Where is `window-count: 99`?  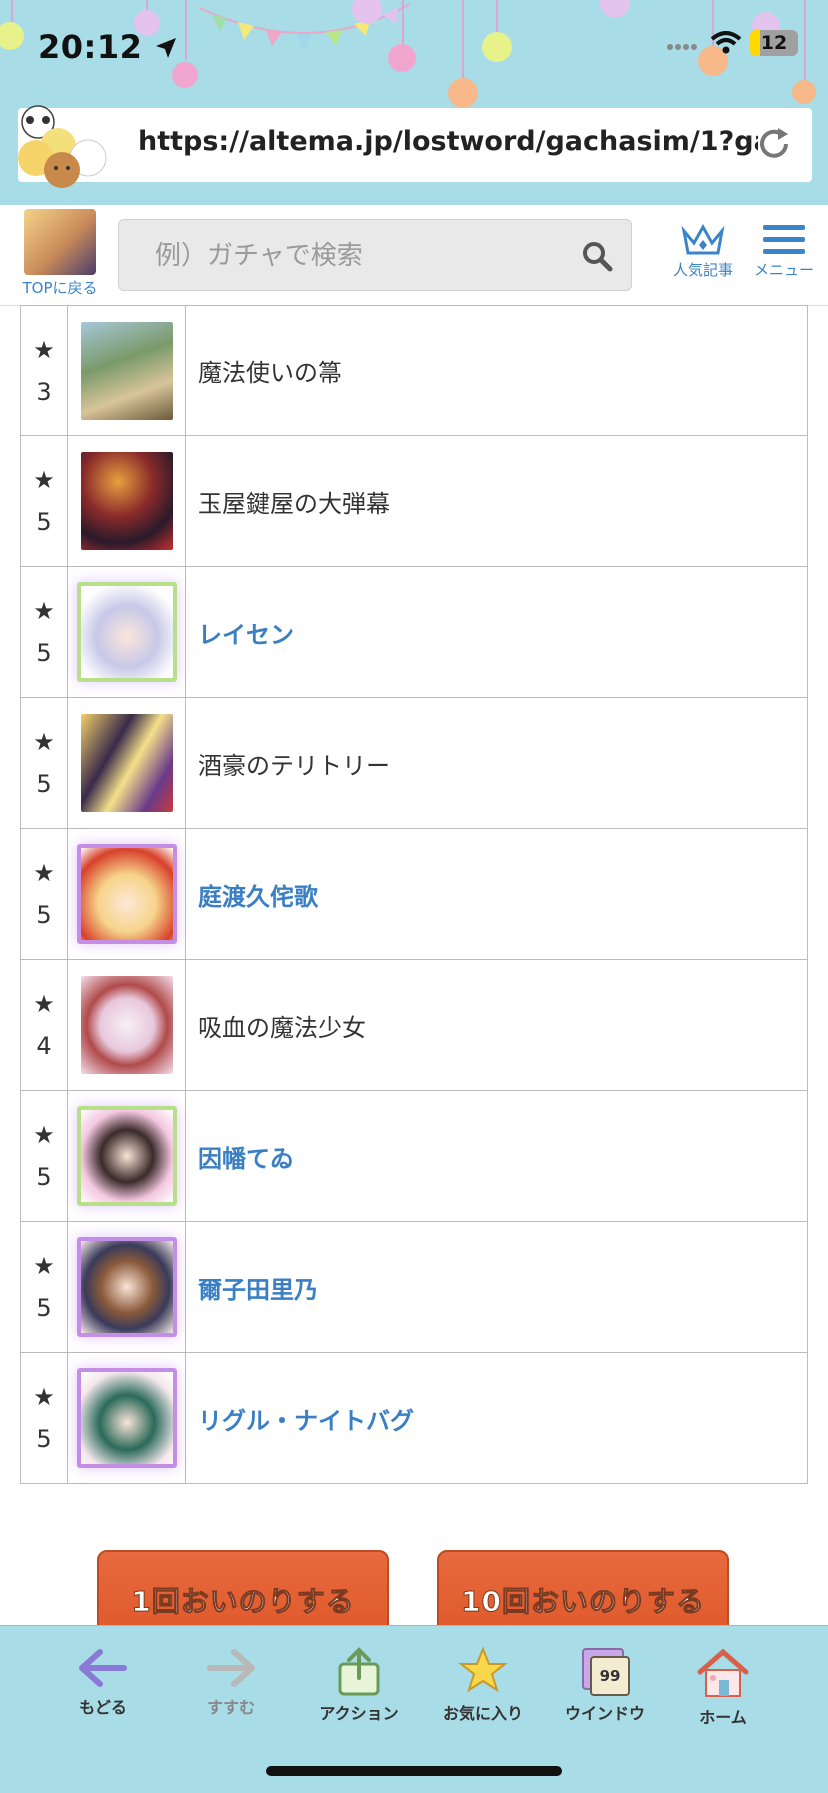
window-count: 99 is located at coordinates (610, 1676).